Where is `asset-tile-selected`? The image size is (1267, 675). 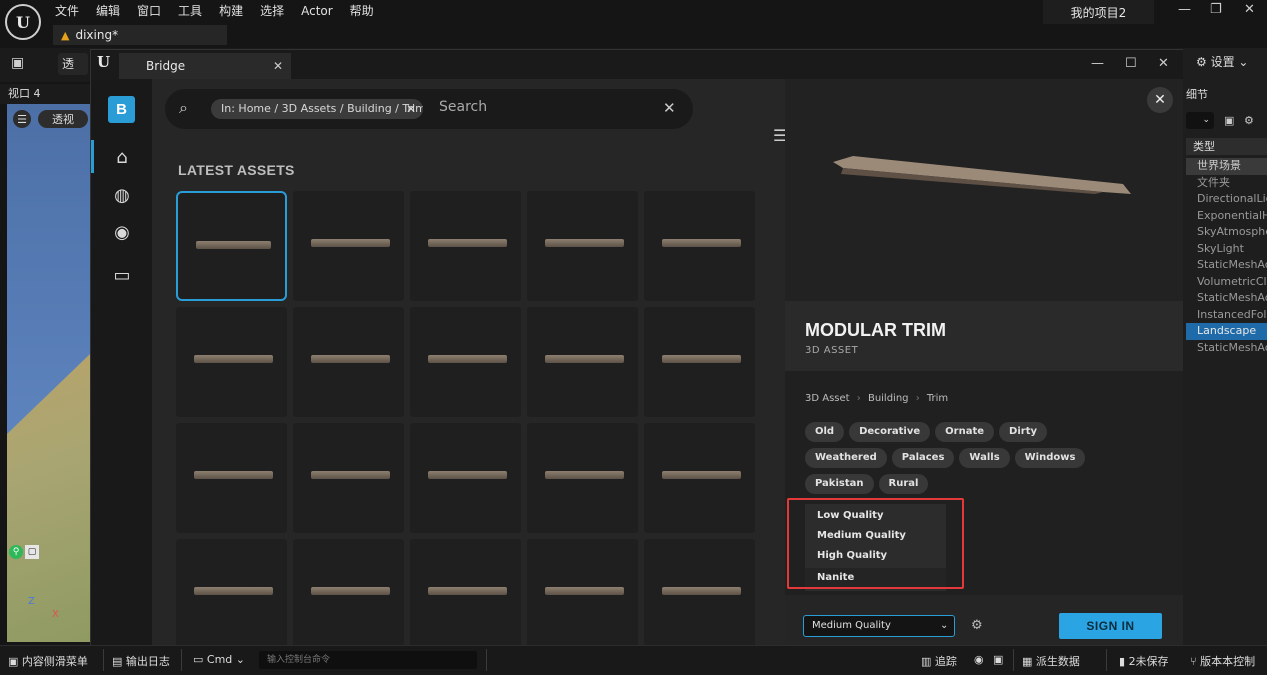
asset-tile-selected is located at coordinates (231, 246).